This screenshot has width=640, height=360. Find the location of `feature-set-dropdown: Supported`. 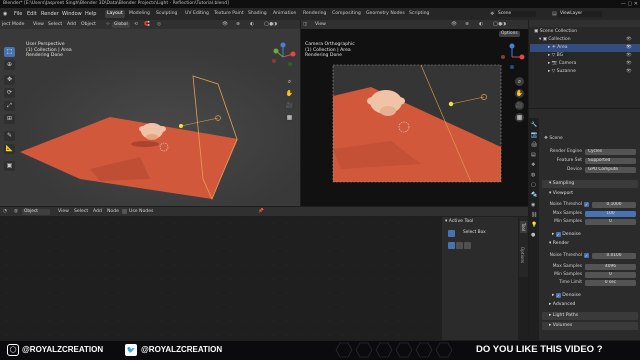

feature-set-dropdown: Supported is located at coordinates (610, 160).